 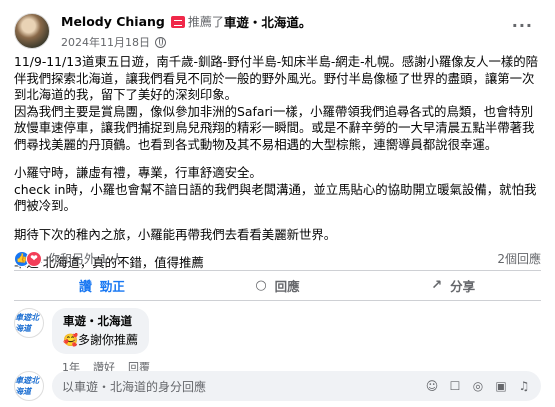 I want to click on post-header: Melody Chiang 推薦了 車遊・北海道 。 2024年11月18日, so click(x=162, y=31).